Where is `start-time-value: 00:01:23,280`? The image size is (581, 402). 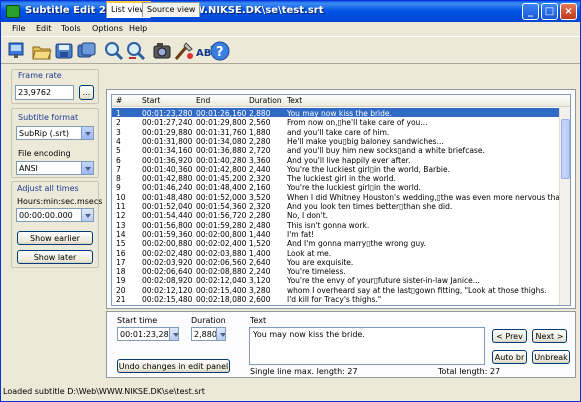 start-time-value: 00:01:23,280 is located at coordinates (147, 334).